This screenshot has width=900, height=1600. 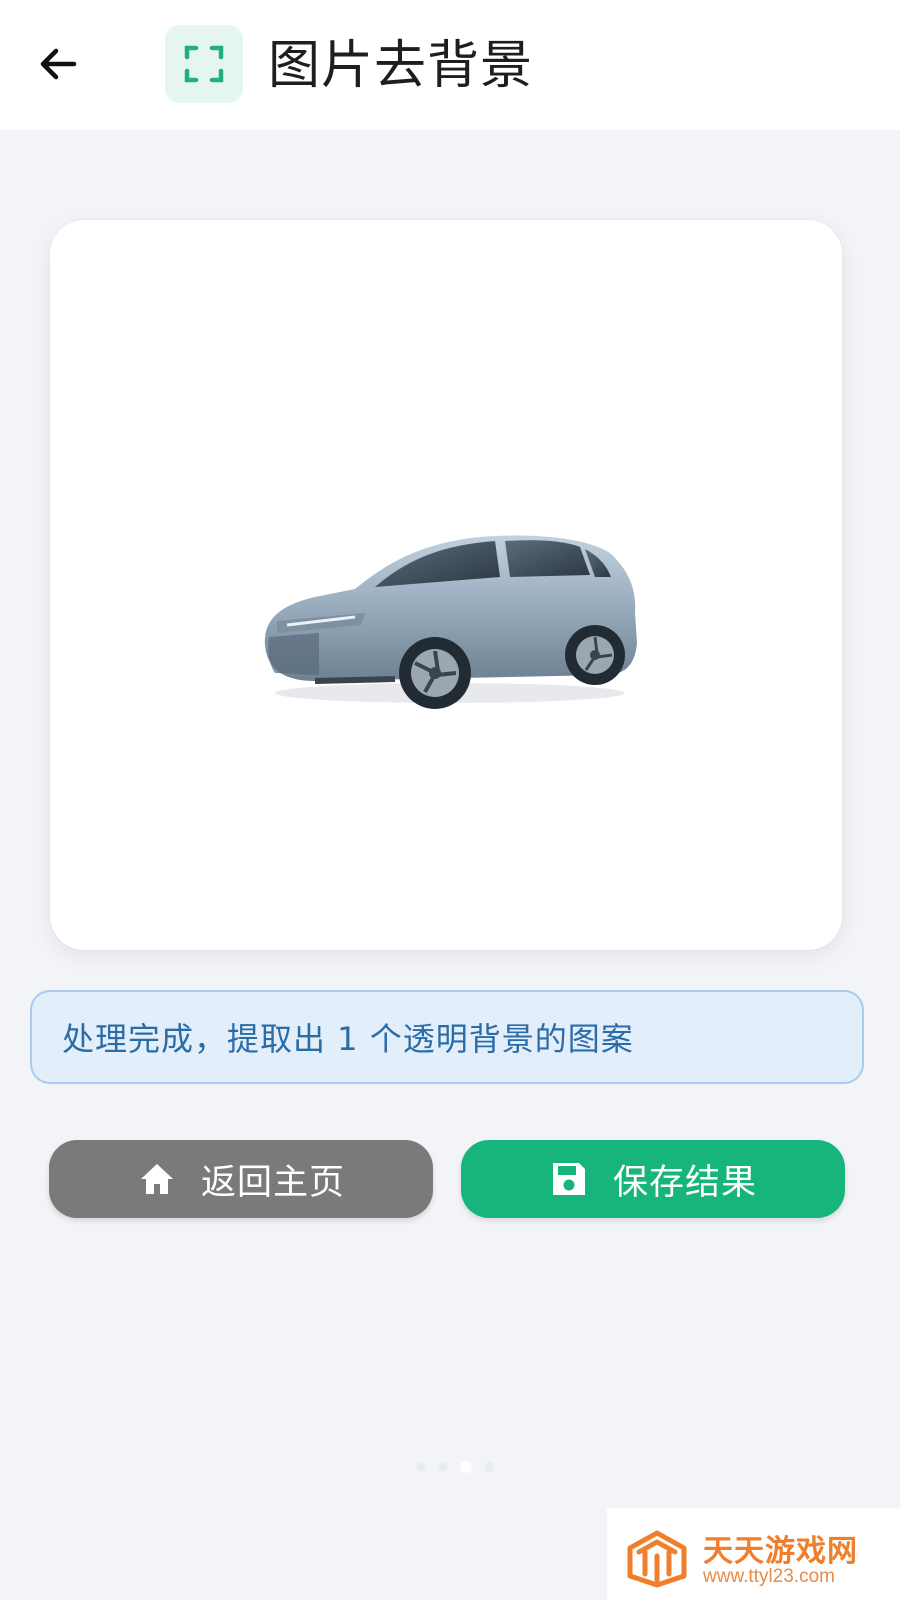 I want to click on app-bar: 图片去背景, so click(x=450, y=65).